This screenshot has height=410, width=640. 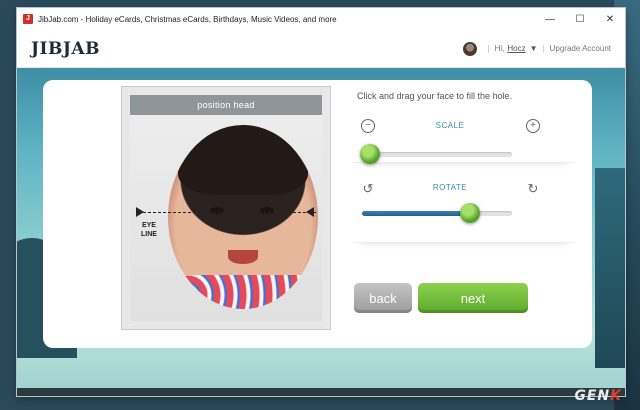 I want to click on rotate-control: ↺ ROTATE ↻, so click(x=464, y=203).